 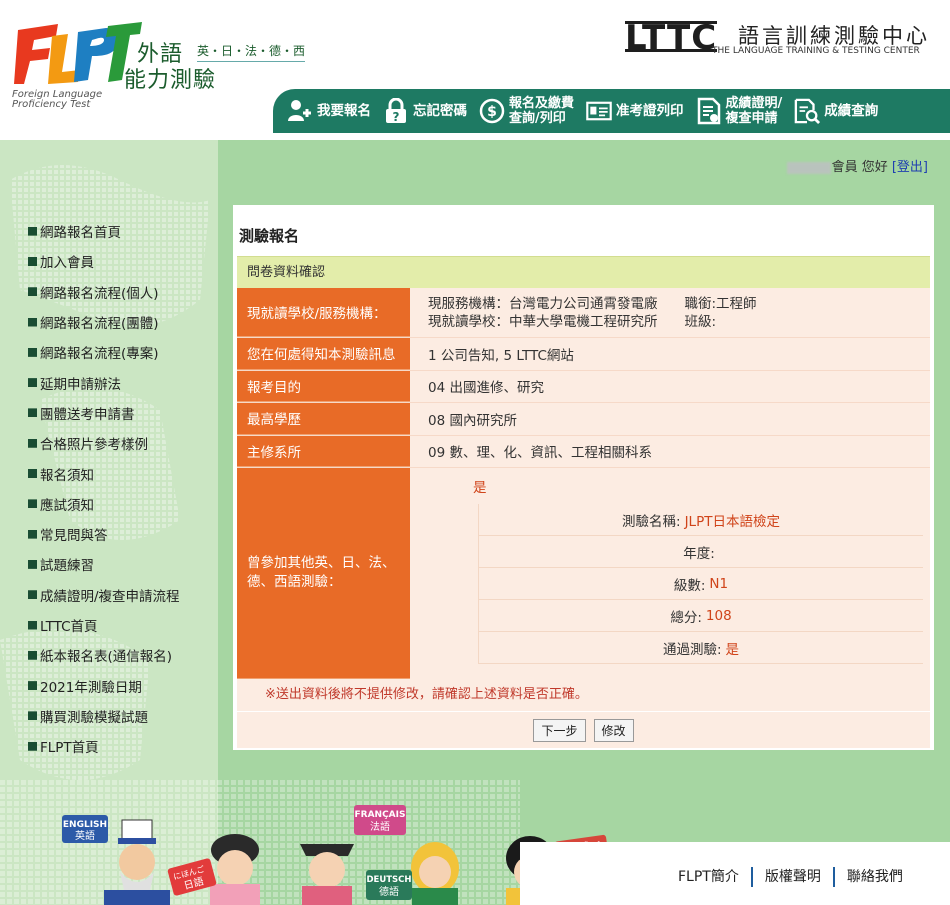 What do you see at coordinates (689, 585) in the screenshot?
I see `sub-key: 級數:` at bounding box center [689, 585].